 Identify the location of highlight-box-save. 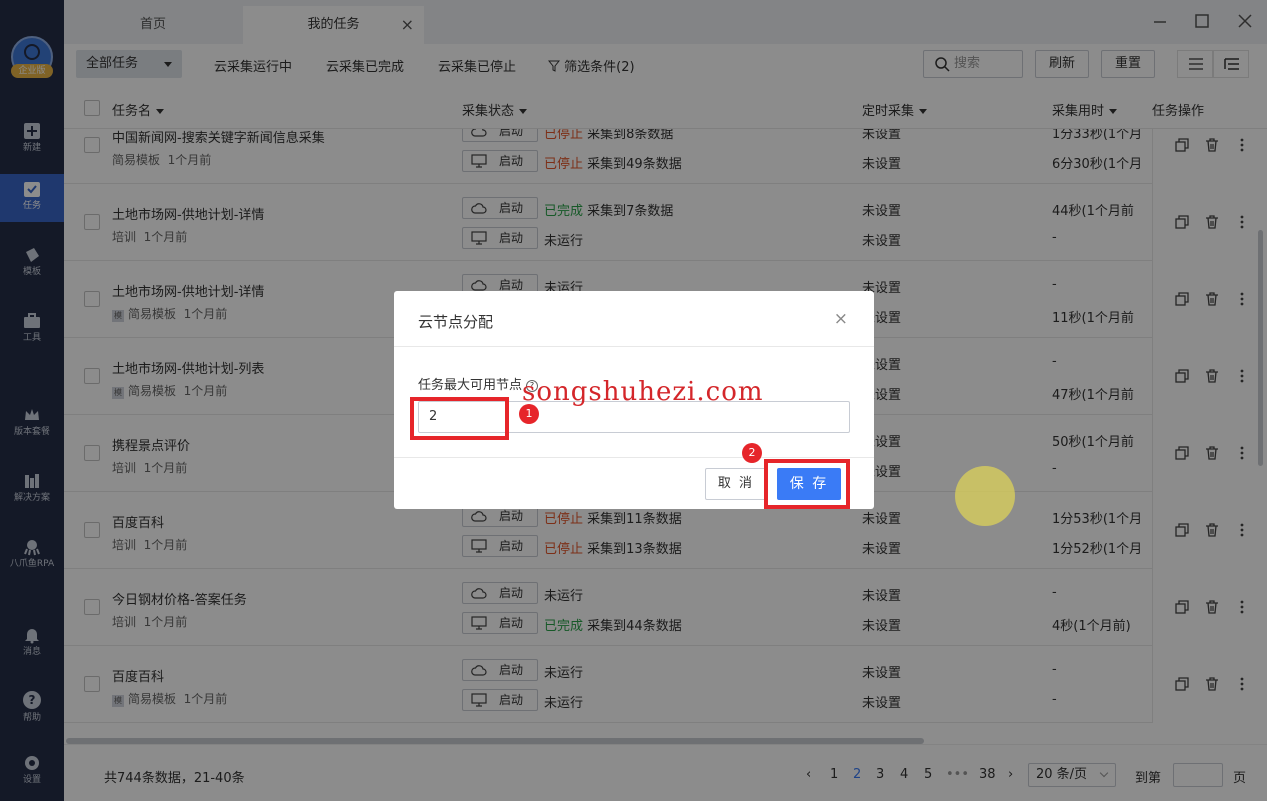
(807, 484).